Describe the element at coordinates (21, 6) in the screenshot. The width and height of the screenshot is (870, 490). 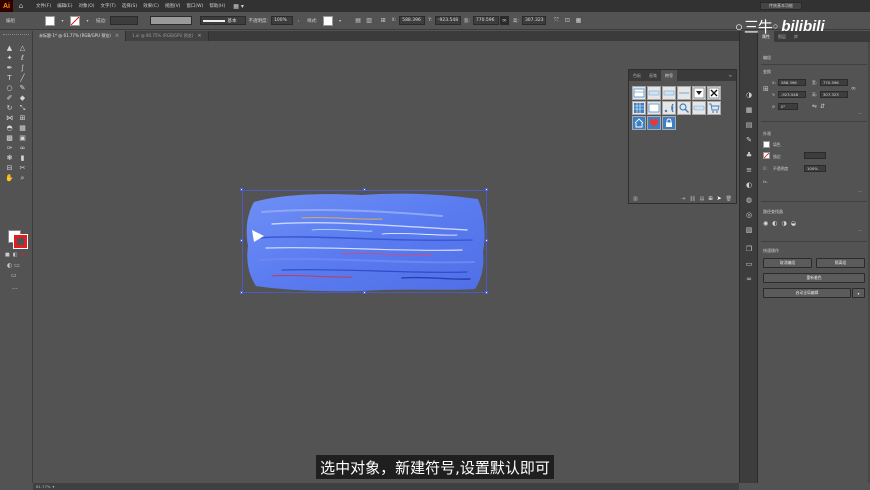
I see `home-icon: ⌂` at that location.